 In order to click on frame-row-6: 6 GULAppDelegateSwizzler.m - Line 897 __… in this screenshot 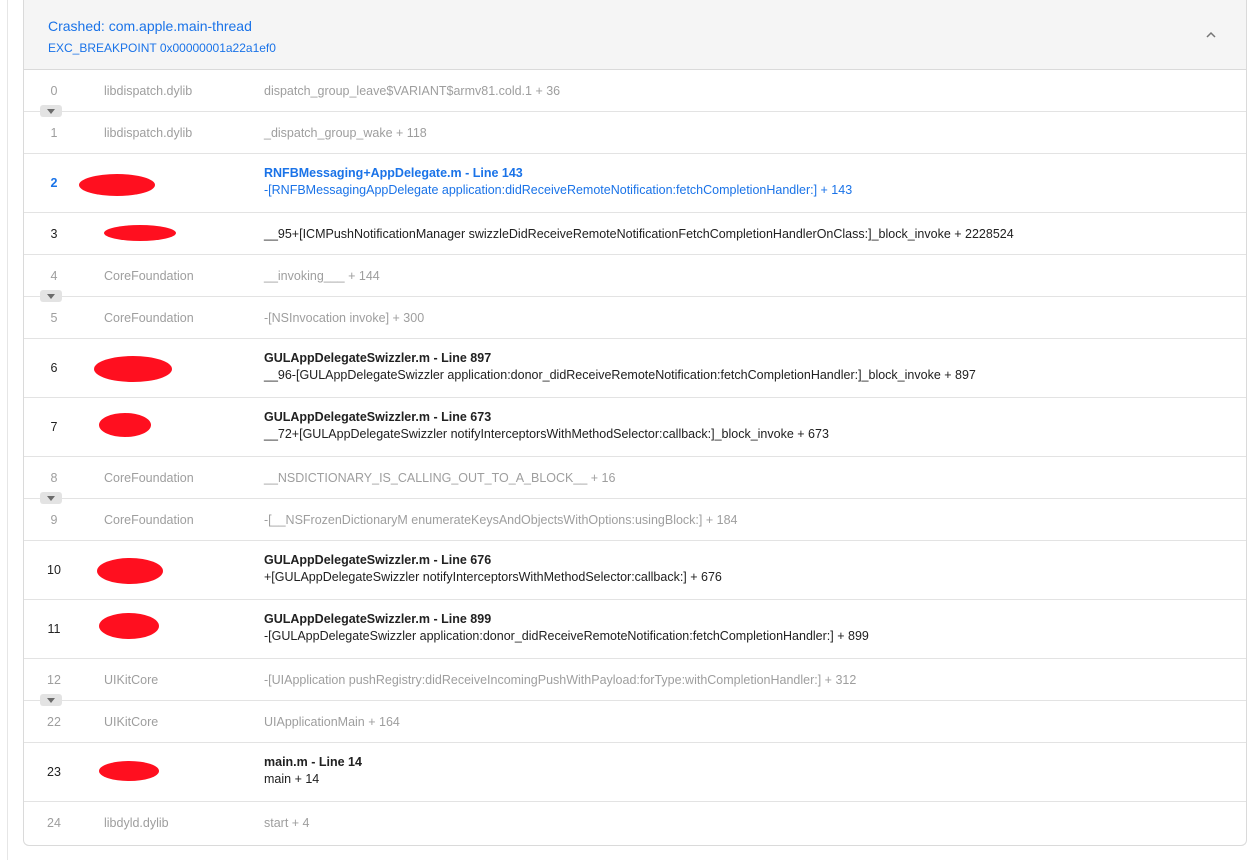, I will do `click(635, 368)`.